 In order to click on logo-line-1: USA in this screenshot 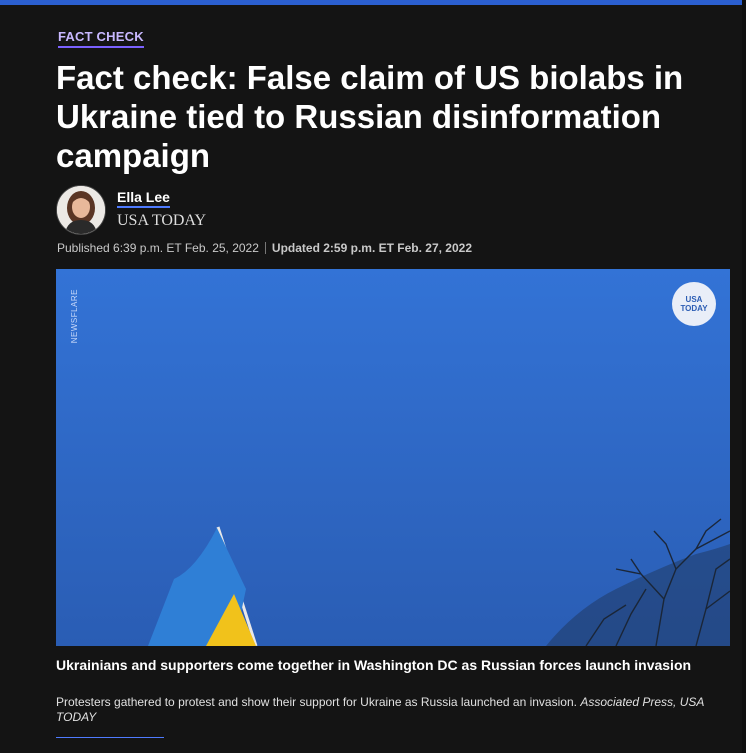, I will do `click(694, 299)`.